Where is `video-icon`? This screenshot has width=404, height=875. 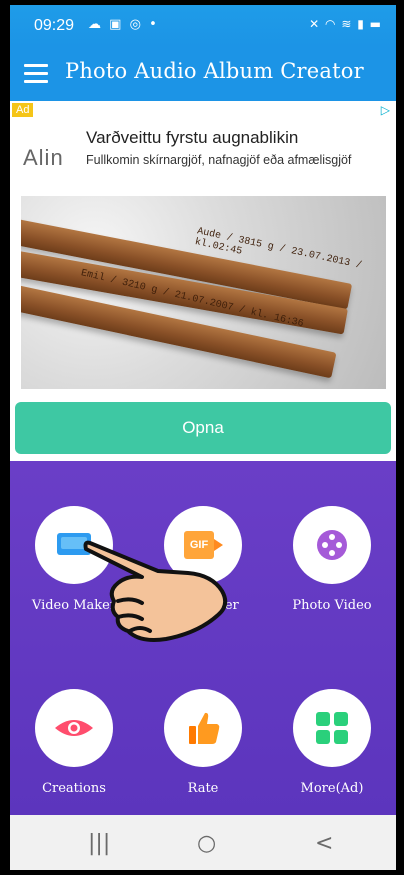
video-icon is located at coordinates (74, 544).